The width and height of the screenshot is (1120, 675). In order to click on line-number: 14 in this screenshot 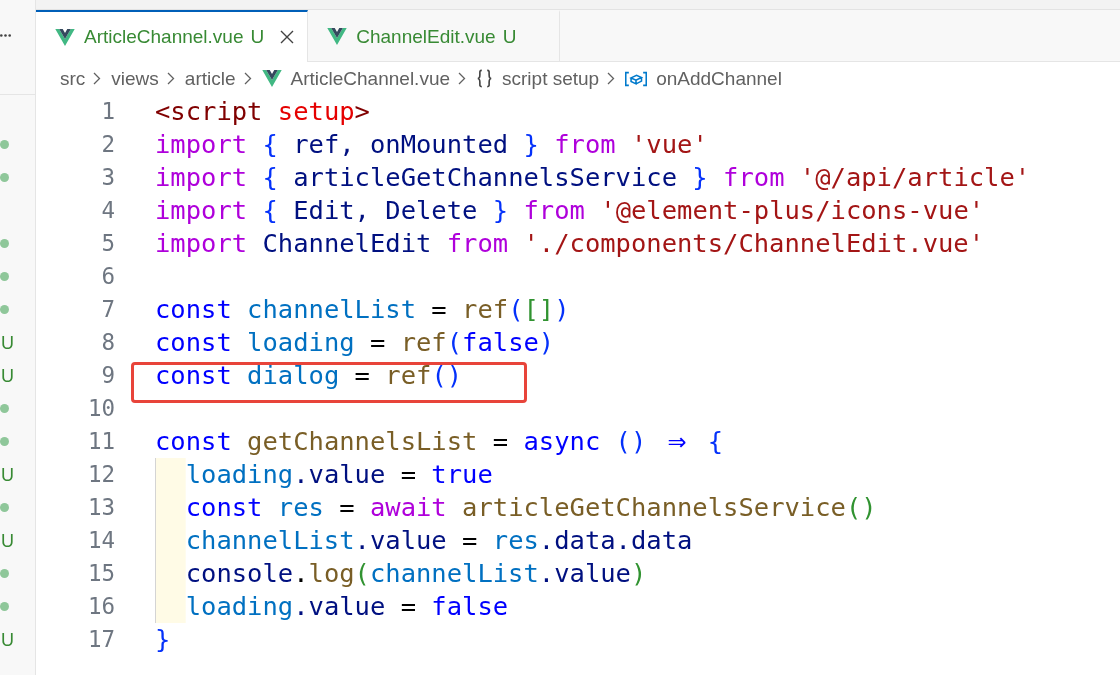, I will do `click(100, 540)`.